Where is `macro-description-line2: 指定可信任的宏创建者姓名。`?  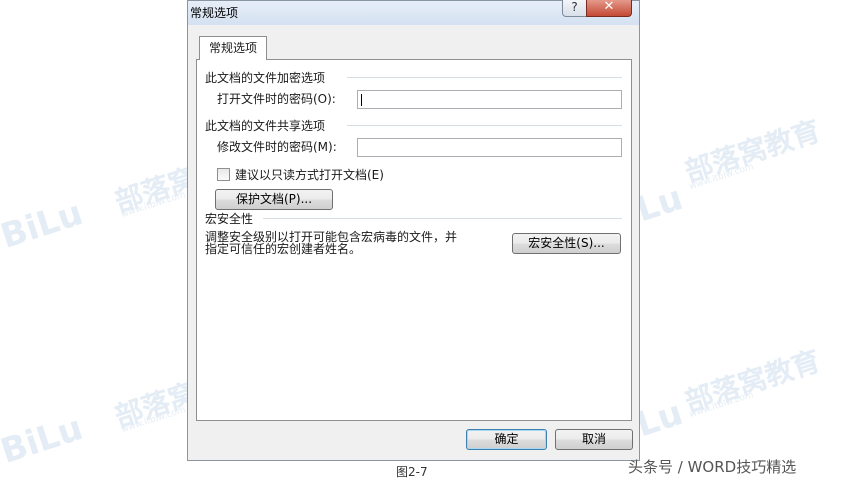 macro-description-line2: 指定可信任的宏创建者姓名。 is located at coordinates (283, 249).